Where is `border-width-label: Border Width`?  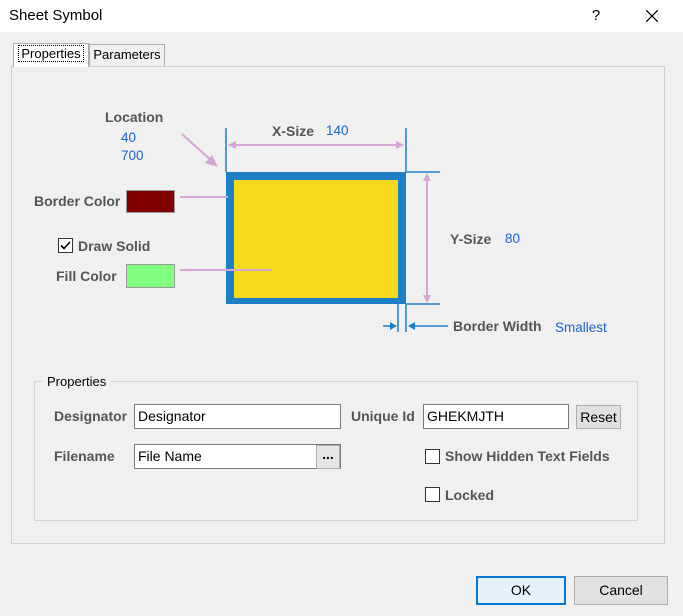
border-width-label: Border Width is located at coordinates (497, 326).